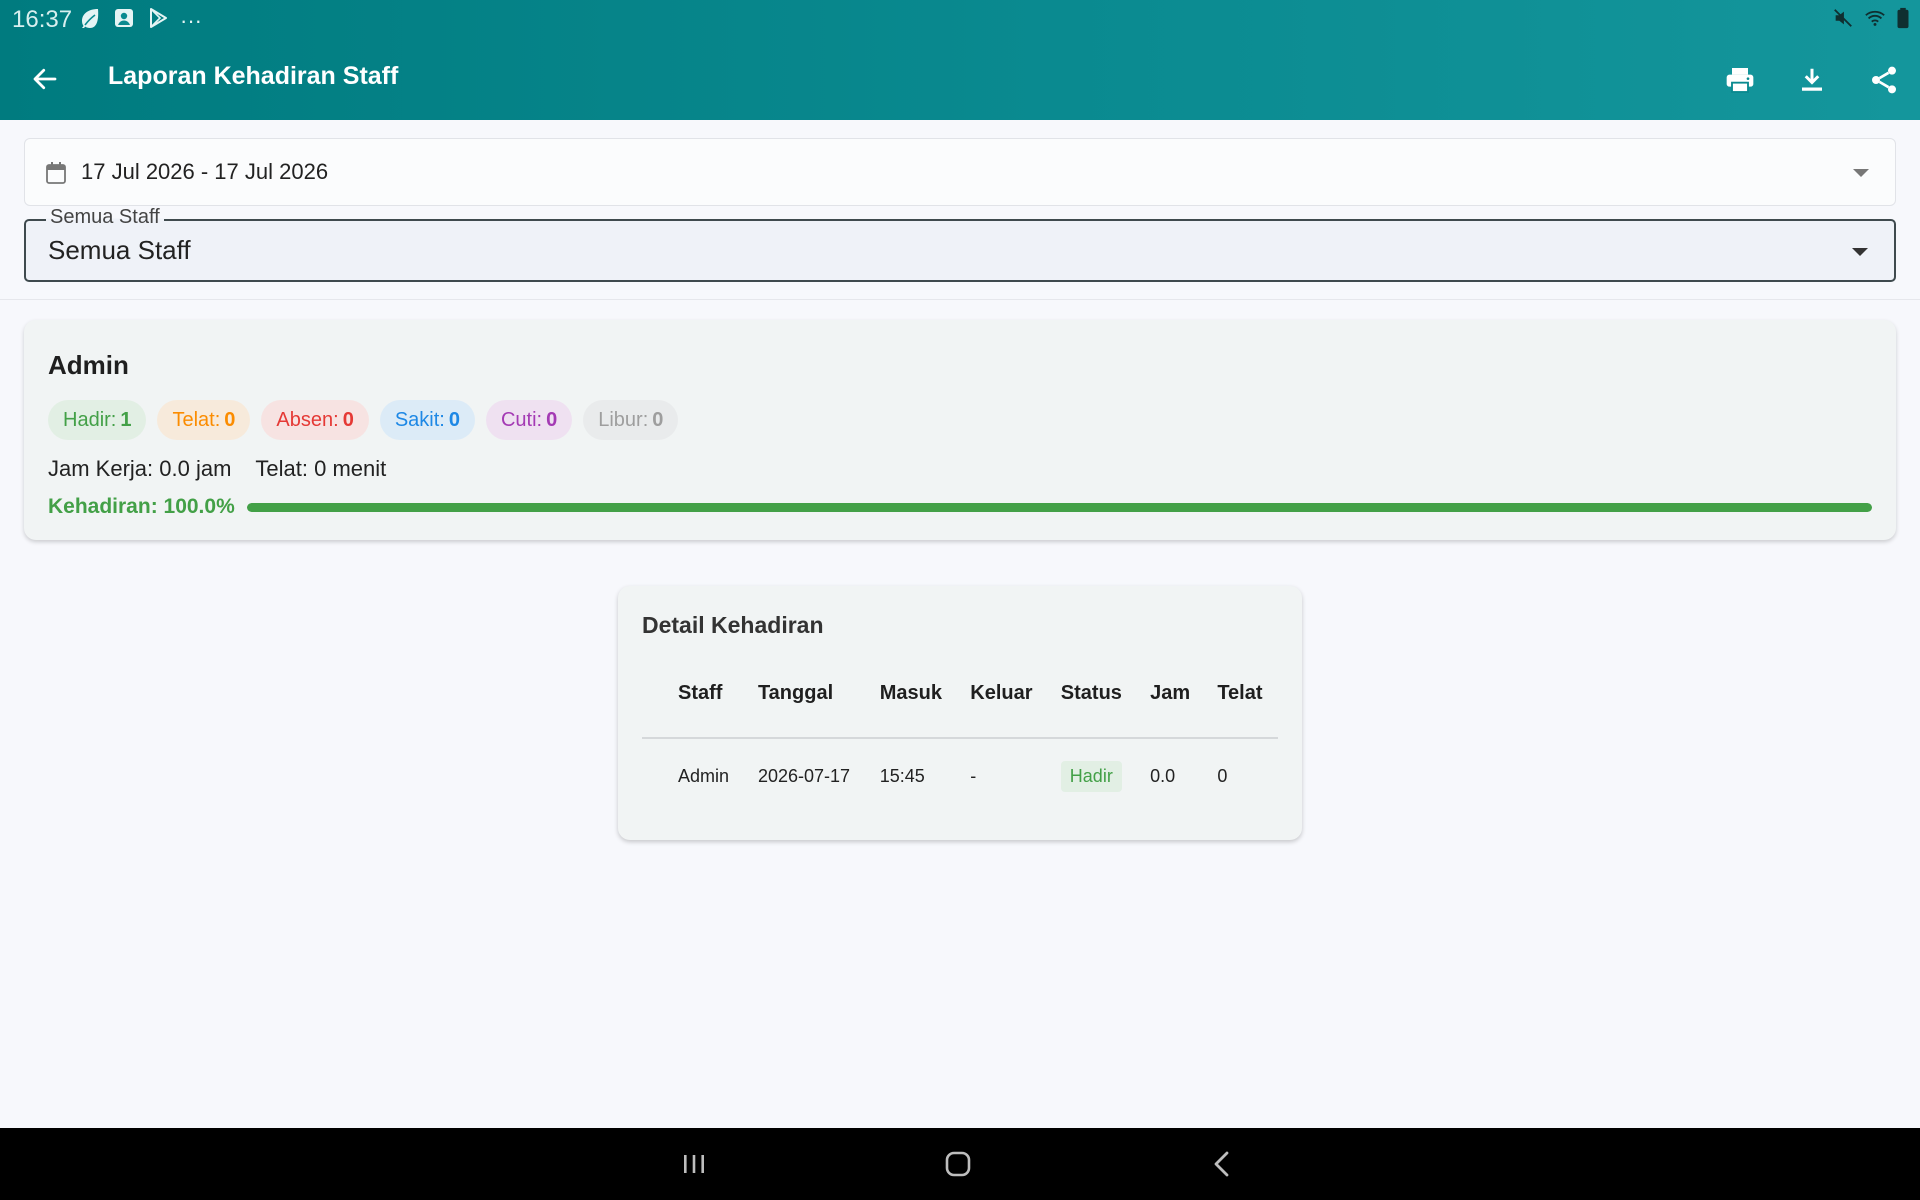 Image resolution: width=1920 pixels, height=1200 pixels. Describe the element at coordinates (126, 419) in the screenshot. I see `chip-value: 1` at that location.